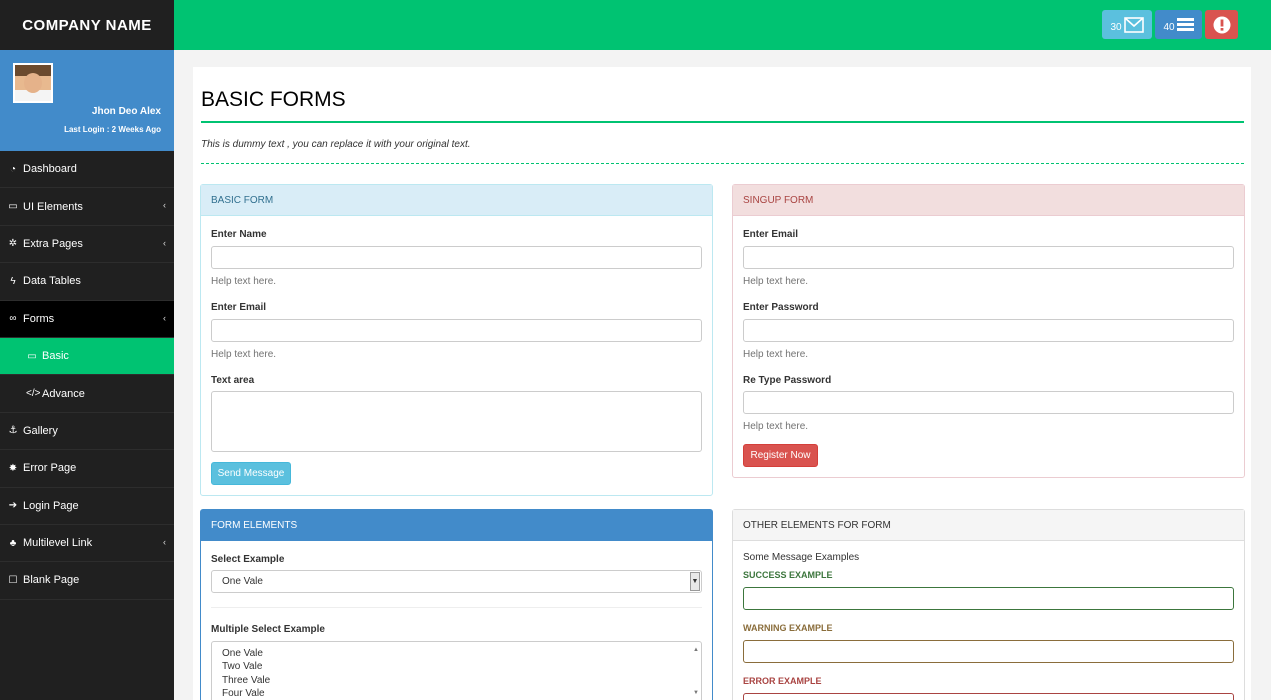 This screenshot has height=700, width=1271. What do you see at coordinates (696, 650) in the screenshot?
I see `scroll-up-icon: ▲` at bounding box center [696, 650].